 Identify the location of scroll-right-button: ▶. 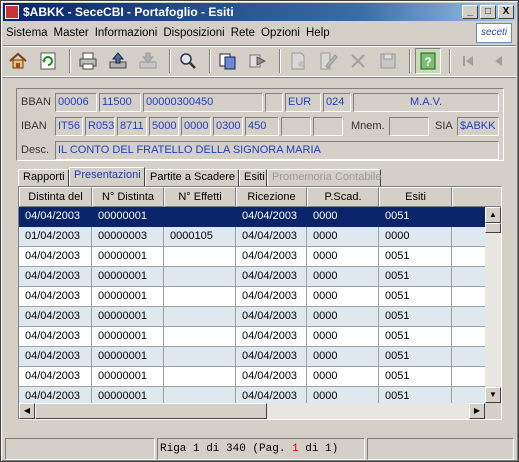
(477, 411).